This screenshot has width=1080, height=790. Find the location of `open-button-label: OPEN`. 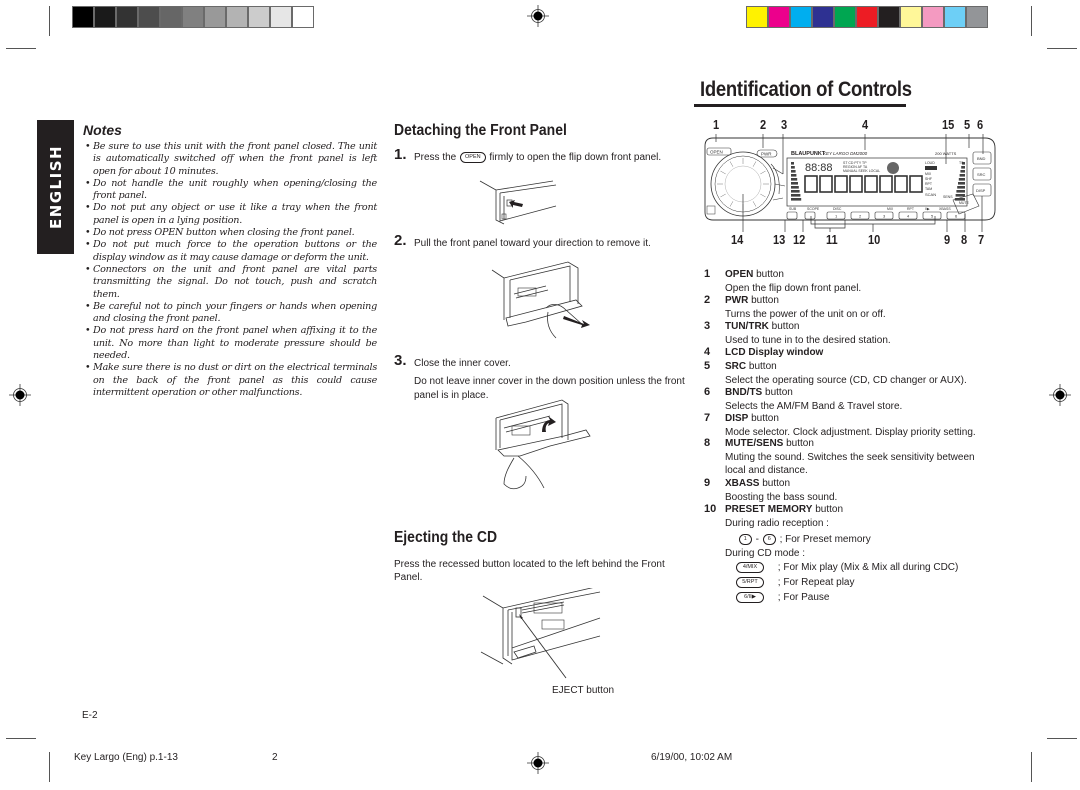

open-button-label: OPEN is located at coordinates (716, 152).